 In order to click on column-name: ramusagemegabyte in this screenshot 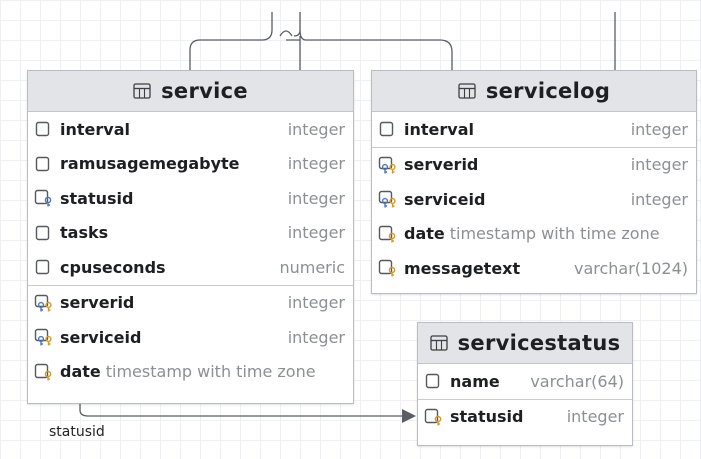, I will do `click(150, 164)`.